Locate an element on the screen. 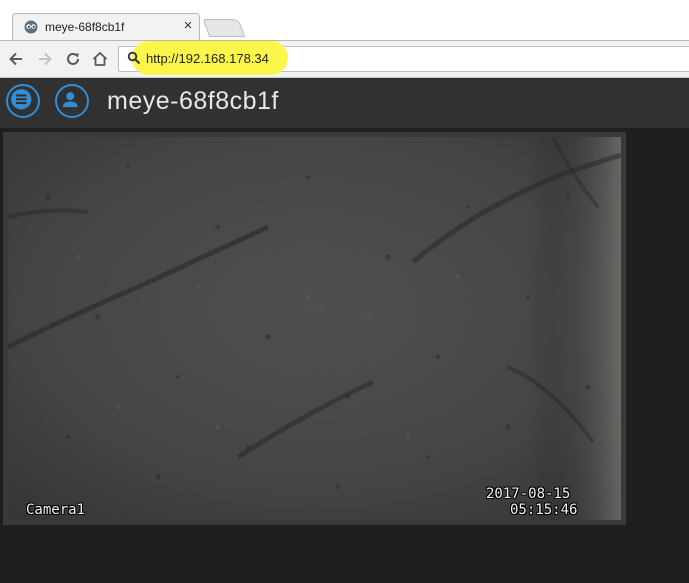 The image size is (689, 583). tab-title: meye-68f8cb1f is located at coordinates (85, 27).